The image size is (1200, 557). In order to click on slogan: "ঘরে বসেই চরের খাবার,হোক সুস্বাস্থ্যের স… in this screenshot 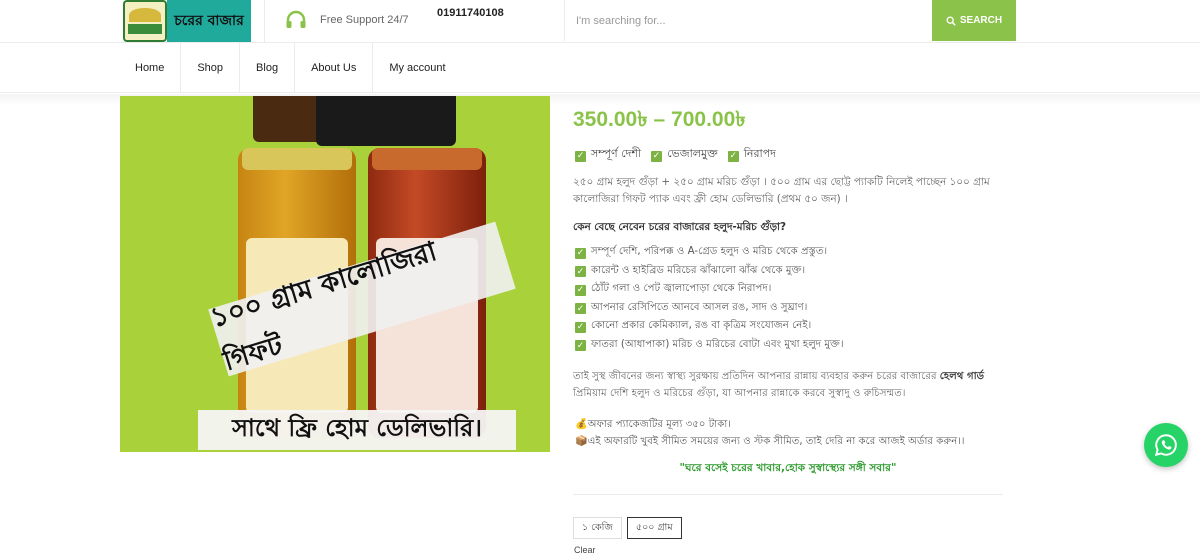, I will do `click(788, 468)`.